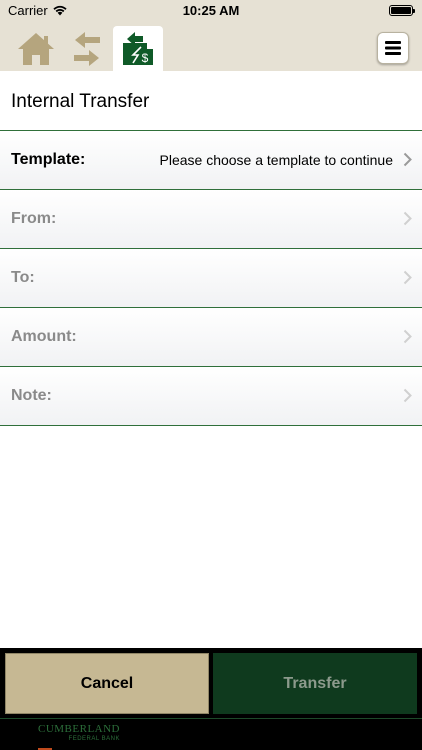  I want to click on action-bar: Cancel Transfer, so click(211, 683).